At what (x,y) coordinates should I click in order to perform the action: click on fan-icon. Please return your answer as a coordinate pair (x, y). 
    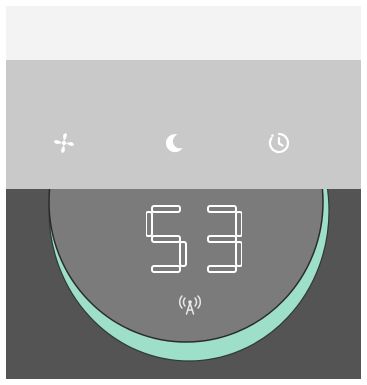
    Looking at the image, I should click on (64, 143).